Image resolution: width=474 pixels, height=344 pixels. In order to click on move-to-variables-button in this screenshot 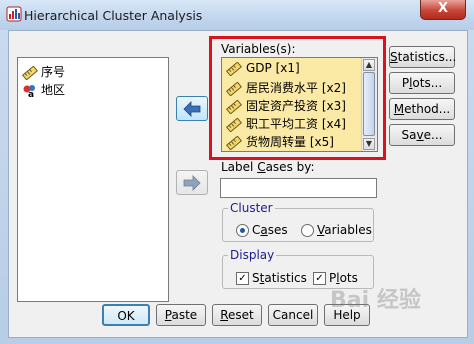, I will do `click(192, 108)`.